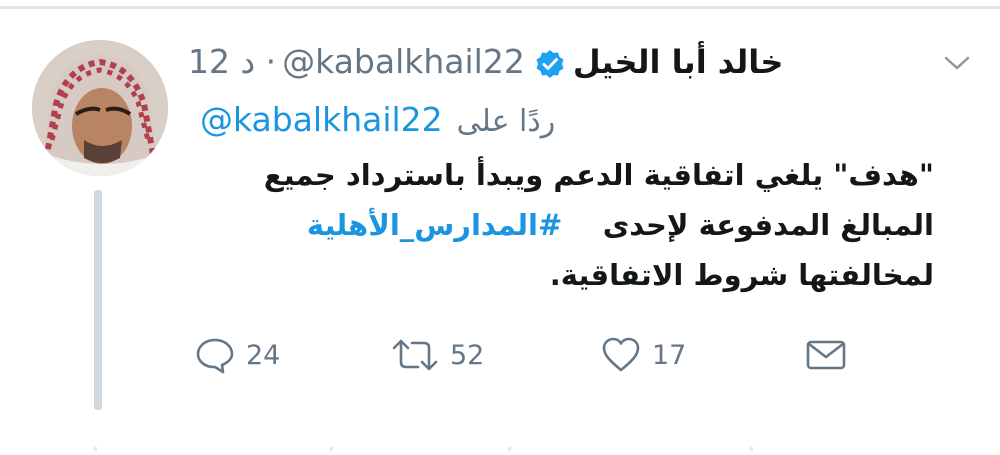 Image resolution: width=1000 pixels, height=455 pixels. Describe the element at coordinates (741, 275) in the screenshot. I see `tweet-body-line-3: لمخالفتها شروط الاتفاقية.` at that location.